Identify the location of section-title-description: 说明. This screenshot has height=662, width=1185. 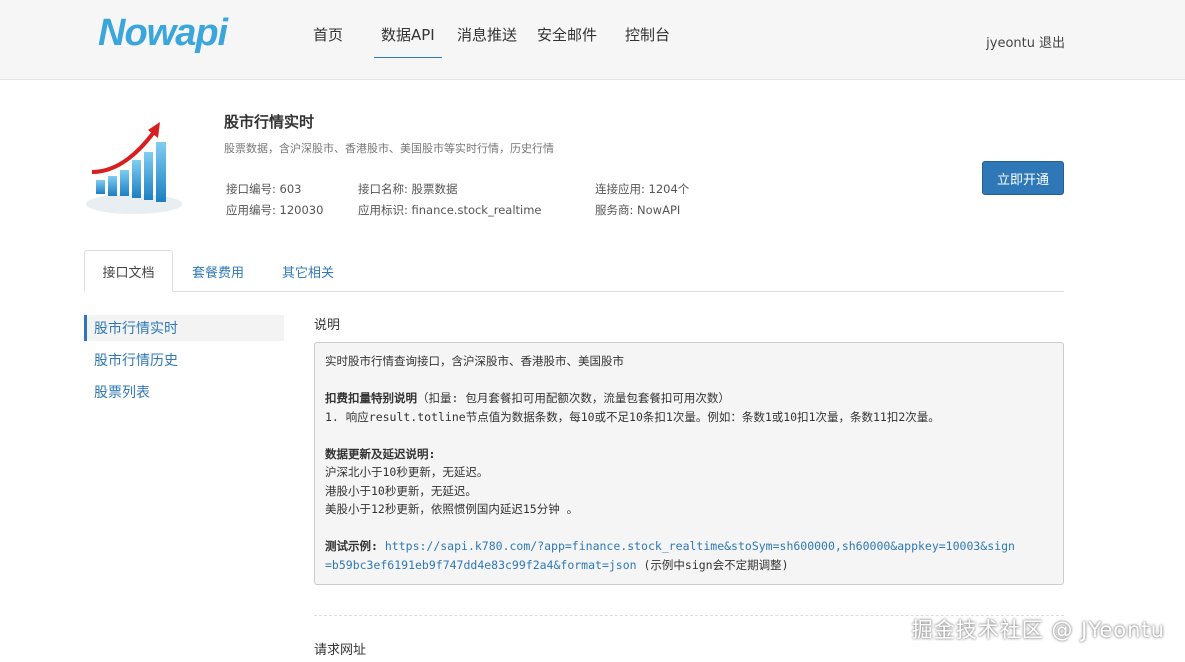
(327, 325).